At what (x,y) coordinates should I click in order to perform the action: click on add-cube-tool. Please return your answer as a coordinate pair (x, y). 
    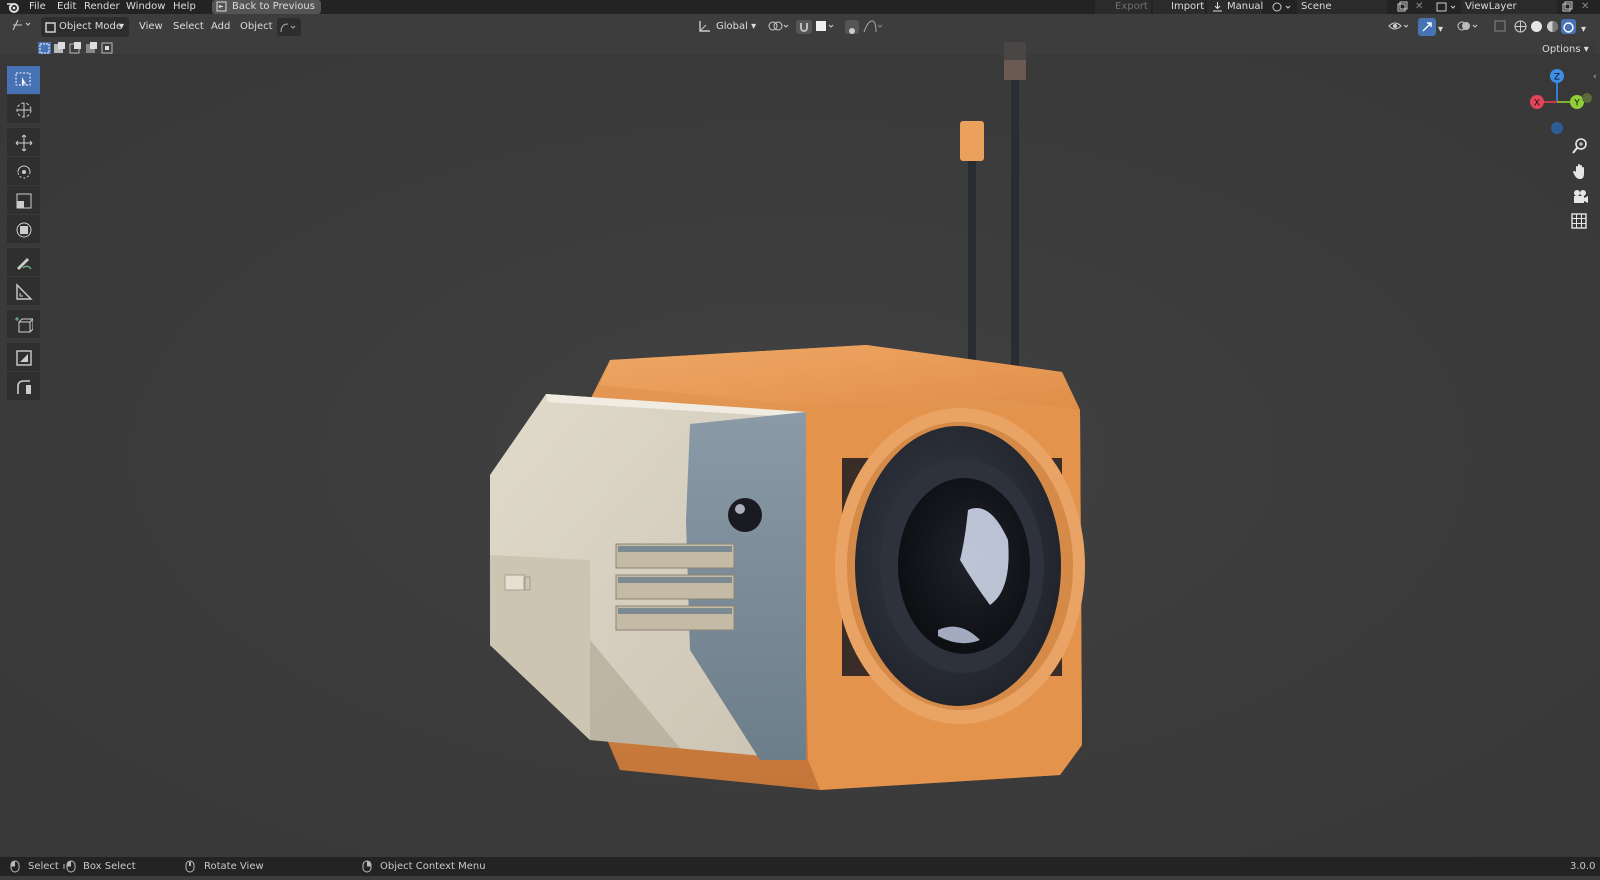
    Looking at the image, I should click on (23, 324).